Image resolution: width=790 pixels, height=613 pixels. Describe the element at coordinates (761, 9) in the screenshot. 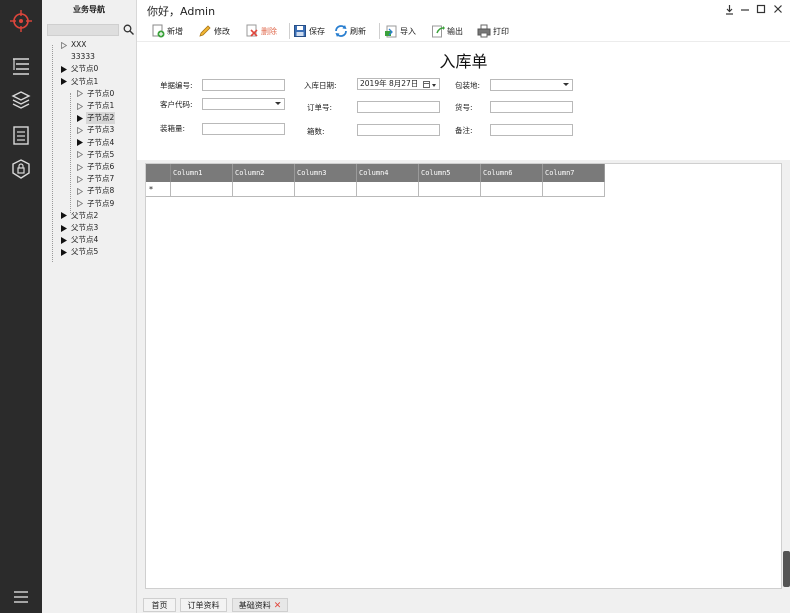

I see `maximize-icon` at that location.